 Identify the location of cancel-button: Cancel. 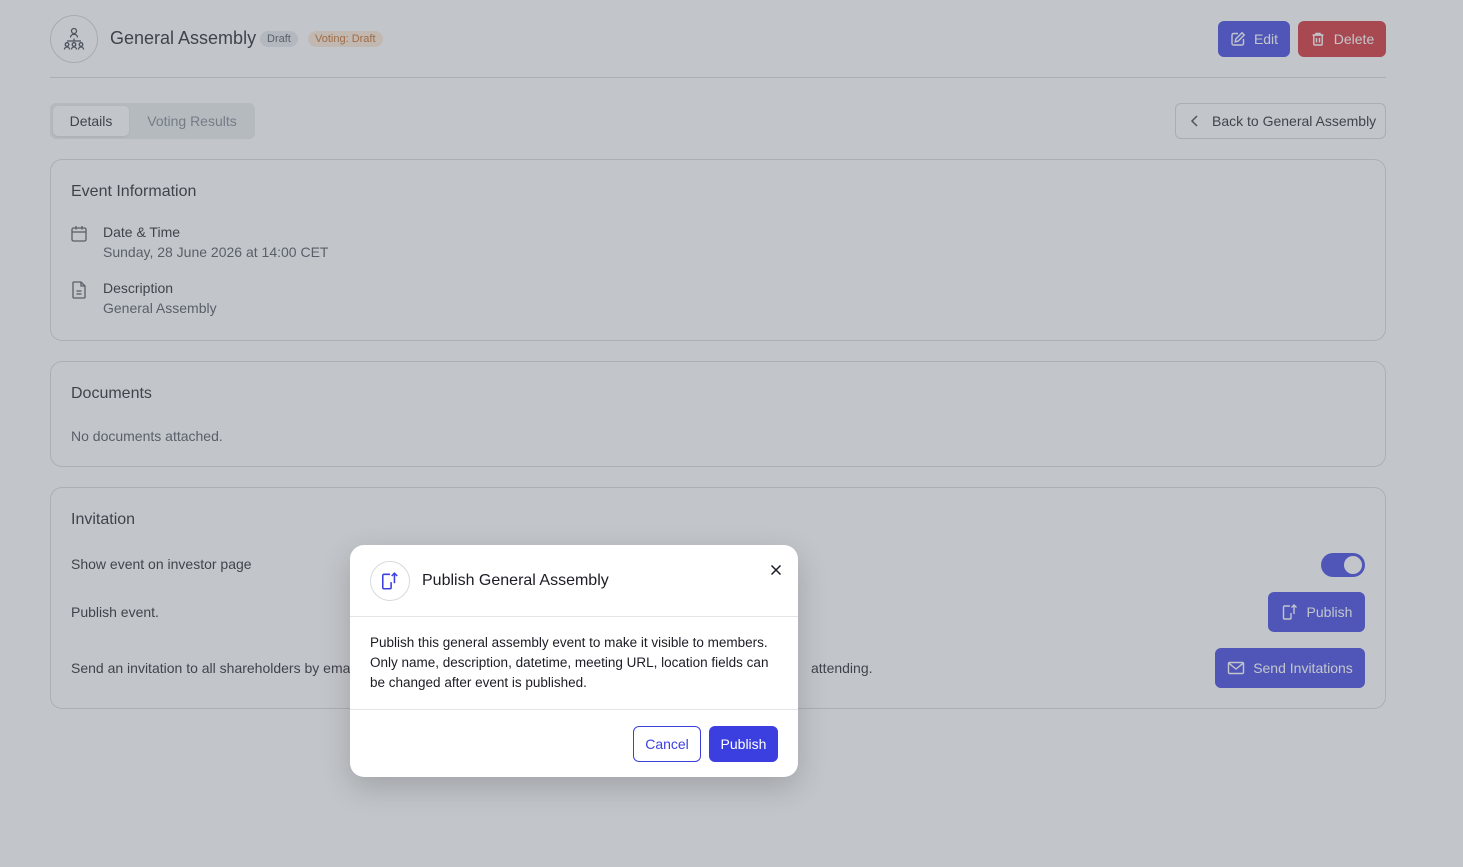
(667, 744).